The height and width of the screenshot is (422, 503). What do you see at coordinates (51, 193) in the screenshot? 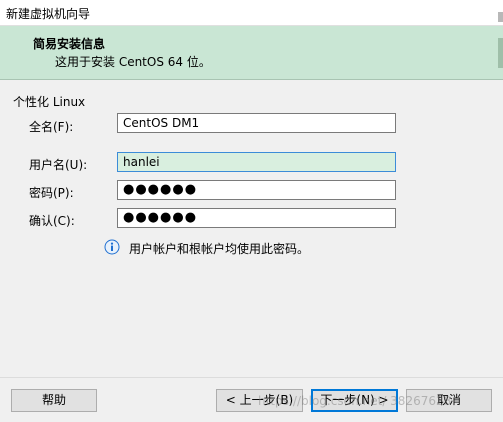
I see `password-label: 密码(P):` at bounding box center [51, 193].